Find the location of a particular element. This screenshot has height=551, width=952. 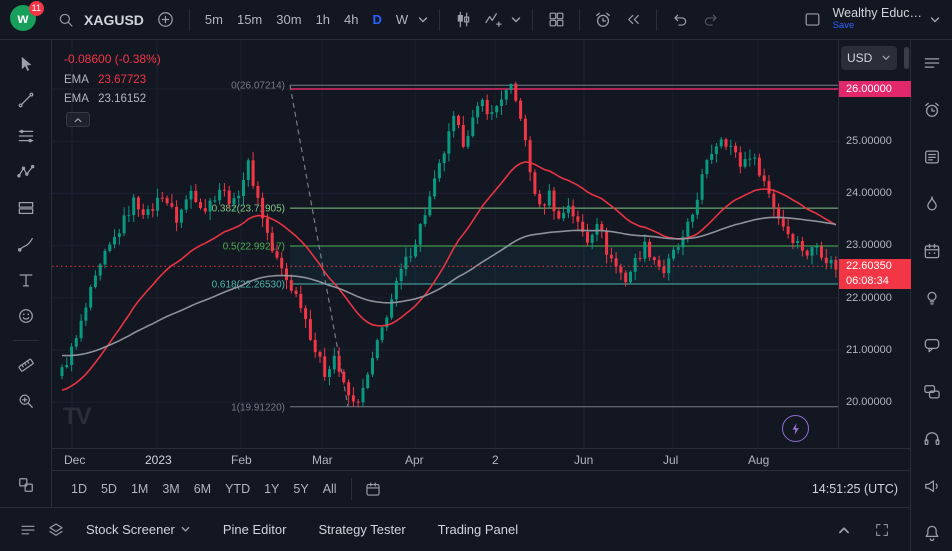

panel-layers-button is located at coordinates (56, 530).